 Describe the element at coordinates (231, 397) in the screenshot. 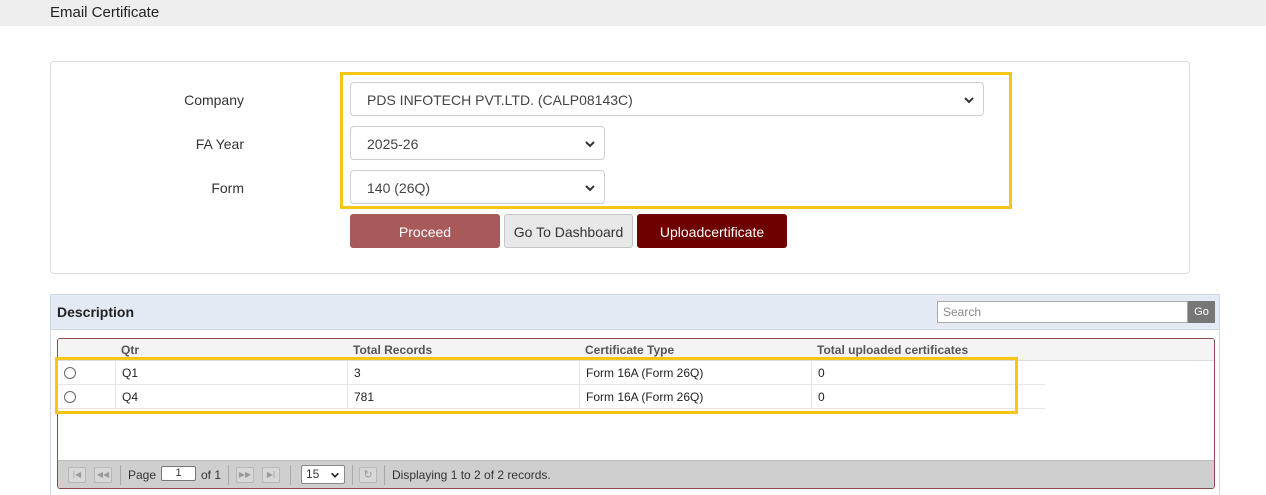

I see `cell-qtr: Q4` at that location.